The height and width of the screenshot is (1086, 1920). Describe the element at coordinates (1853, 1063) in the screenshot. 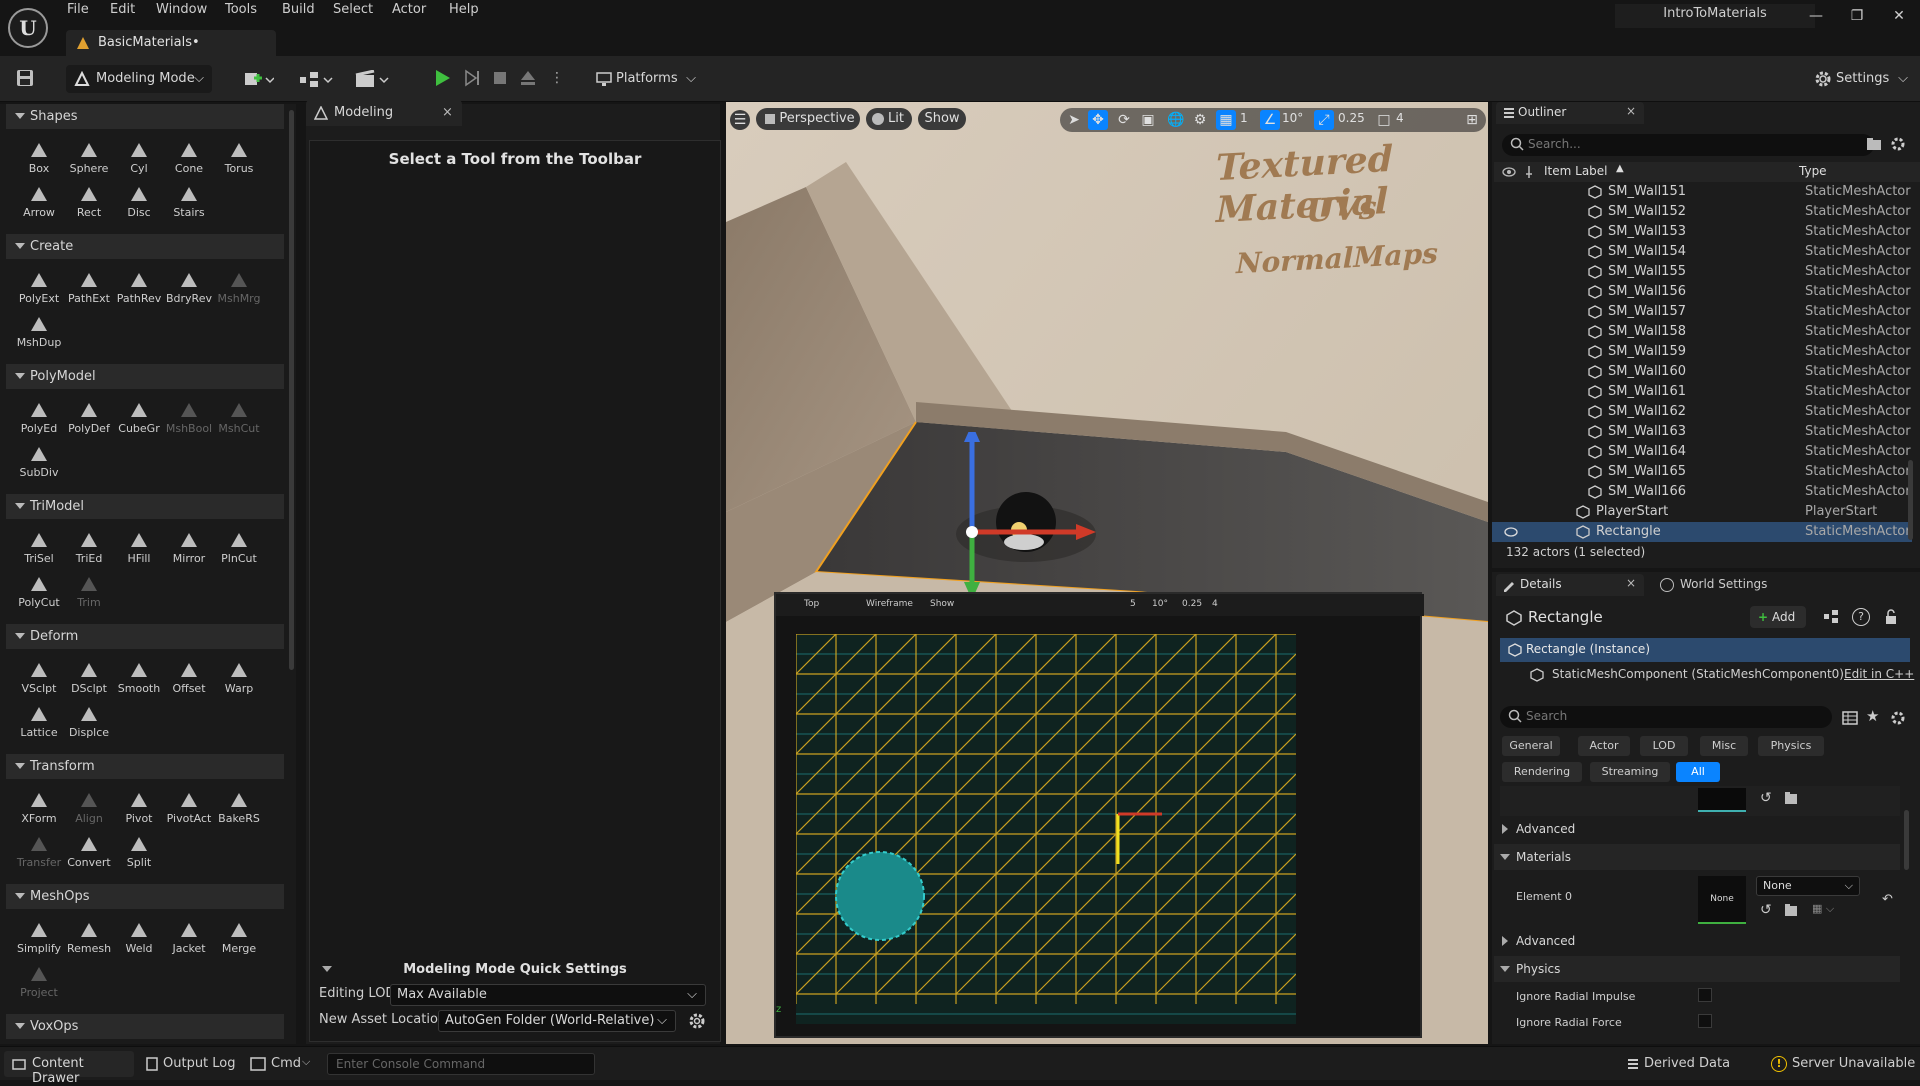

I see `server-status: Server Unavailable` at that location.